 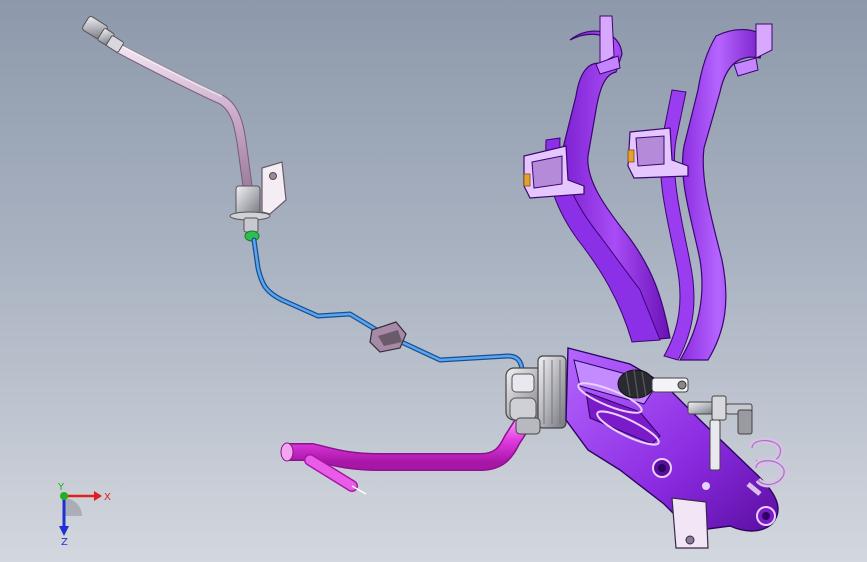 What do you see at coordinates (690, 523) in the screenshot?
I see `pedal-stop-tab` at bounding box center [690, 523].